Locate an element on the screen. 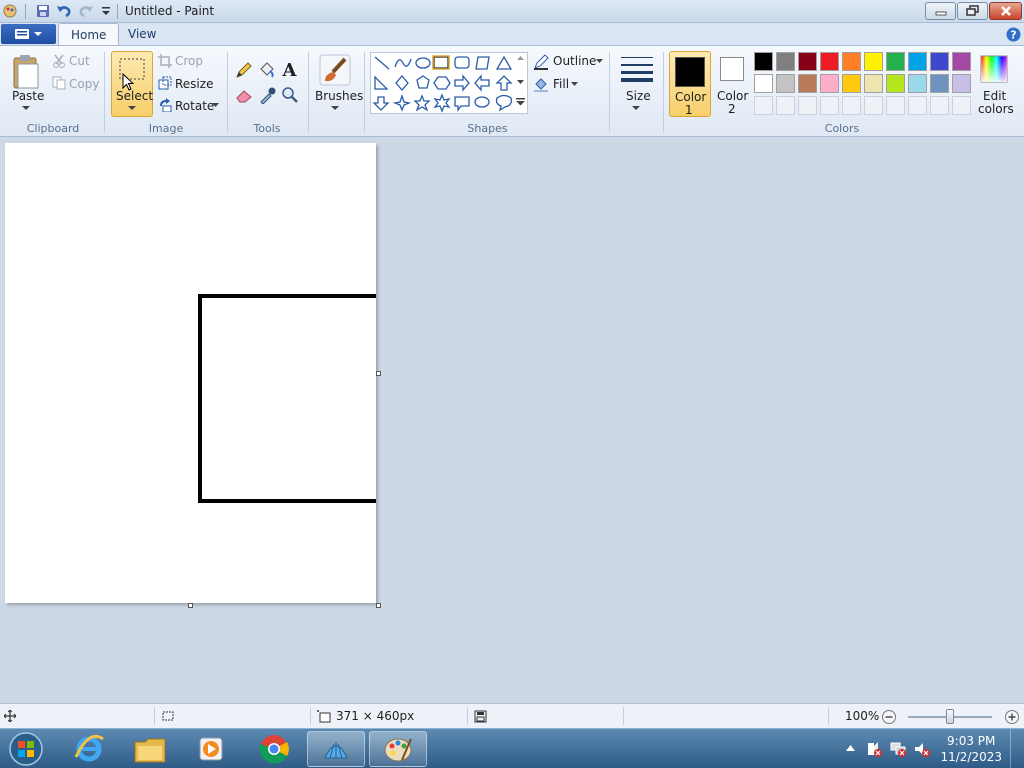 The width and height of the screenshot is (1024, 768). undo-icon is located at coordinates (64, 11).